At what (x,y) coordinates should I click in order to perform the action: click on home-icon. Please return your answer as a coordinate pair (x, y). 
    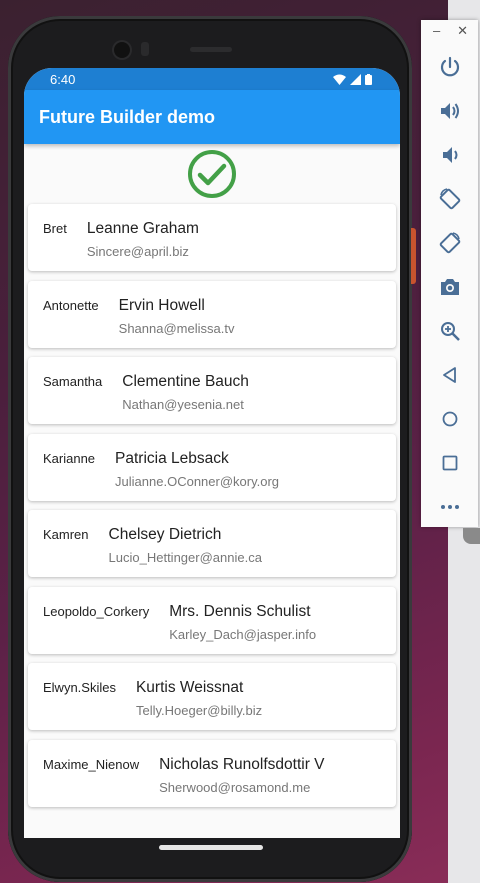
    Looking at the image, I should click on (449, 419).